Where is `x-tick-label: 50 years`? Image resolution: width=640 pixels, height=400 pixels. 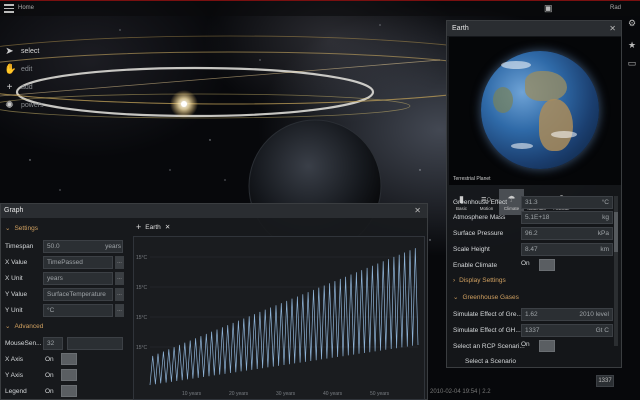
x-tick-label: 50 years is located at coordinates (380, 394).